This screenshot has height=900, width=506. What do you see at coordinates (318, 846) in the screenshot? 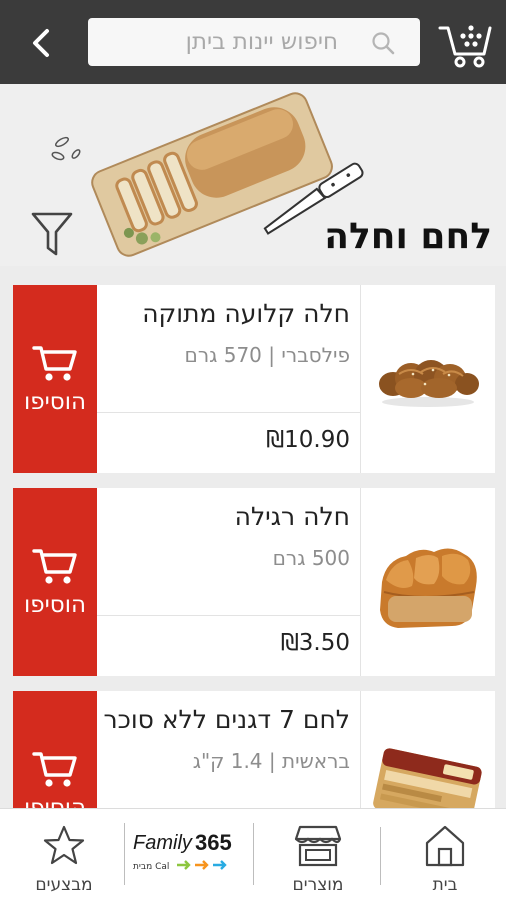
I see `store-icon` at bounding box center [318, 846].